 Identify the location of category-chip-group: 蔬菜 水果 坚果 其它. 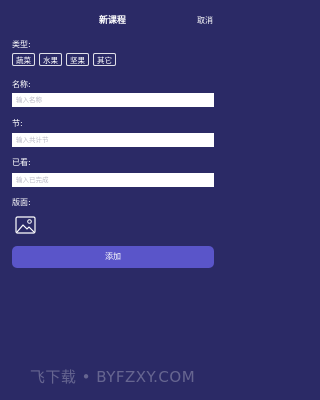
(64, 59).